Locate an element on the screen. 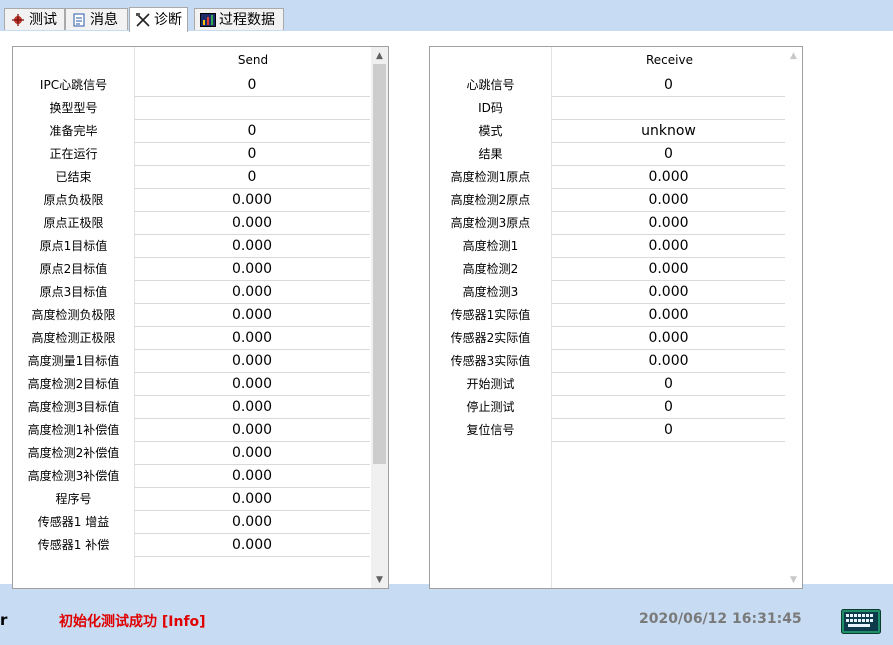  table-row: 换型型号 is located at coordinates (191, 108).